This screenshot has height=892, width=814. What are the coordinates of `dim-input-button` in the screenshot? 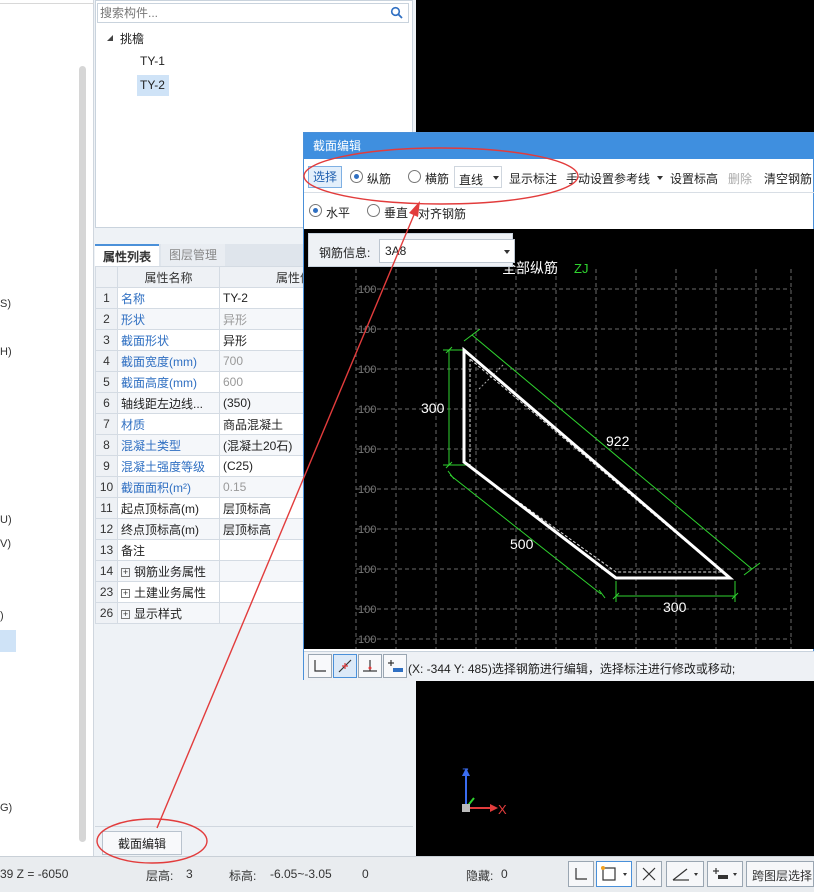 It's located at (395, 666).